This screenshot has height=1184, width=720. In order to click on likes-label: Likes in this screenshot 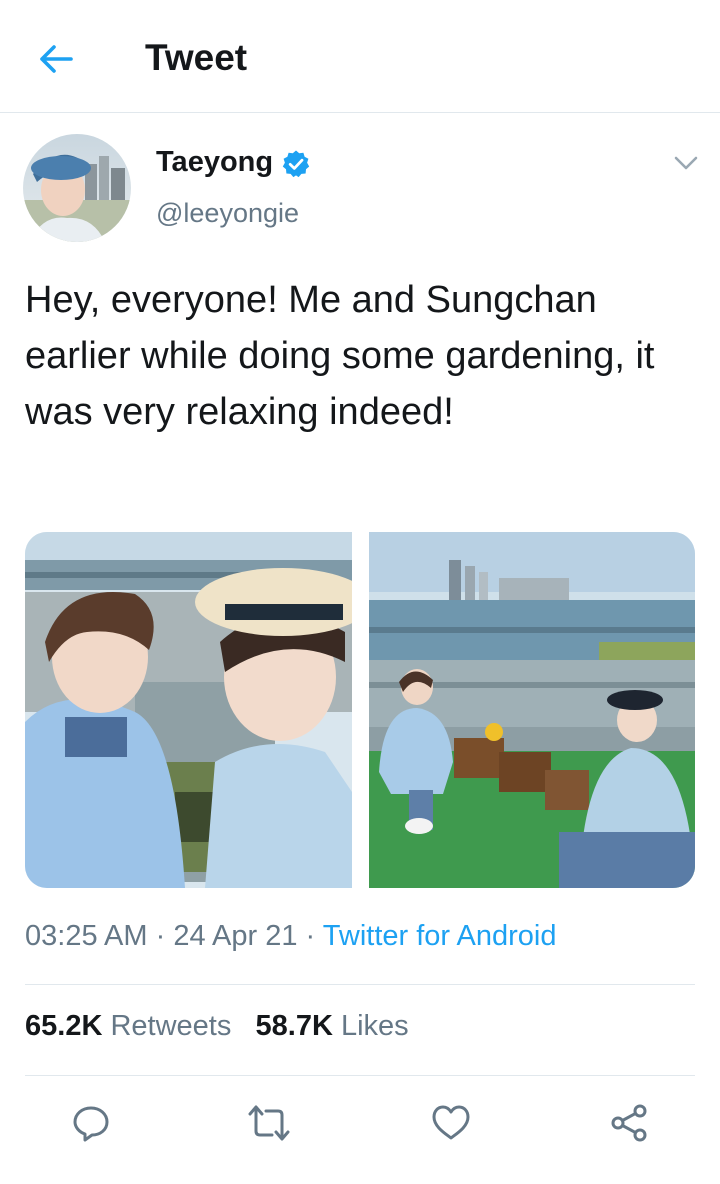, I will do `click(374, 1026)`.